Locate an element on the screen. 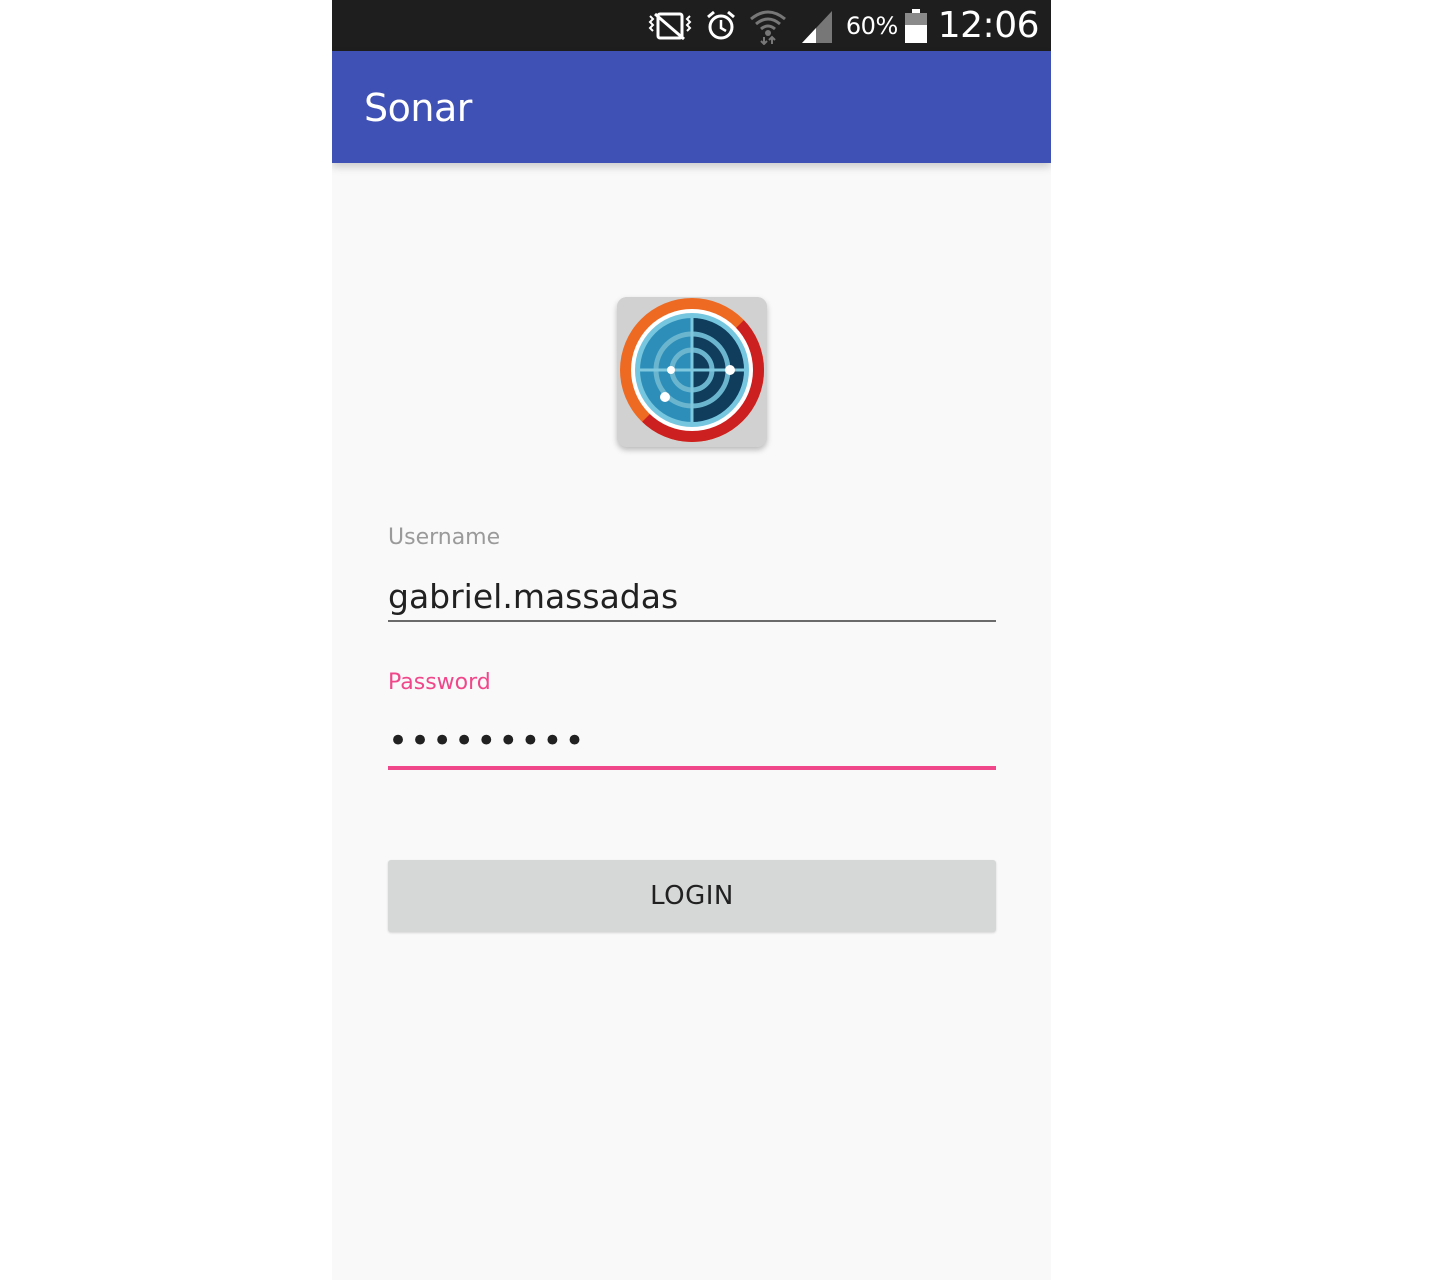  battery-percent: 60% is located at coordinates (871, 25).